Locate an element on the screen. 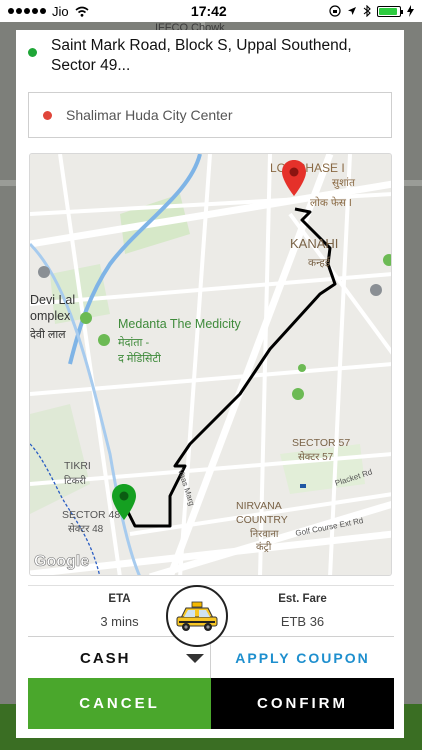 This screenshot has width=422, height=750. map-label: सेक्टर 48 is located at coordinates (86, 529).